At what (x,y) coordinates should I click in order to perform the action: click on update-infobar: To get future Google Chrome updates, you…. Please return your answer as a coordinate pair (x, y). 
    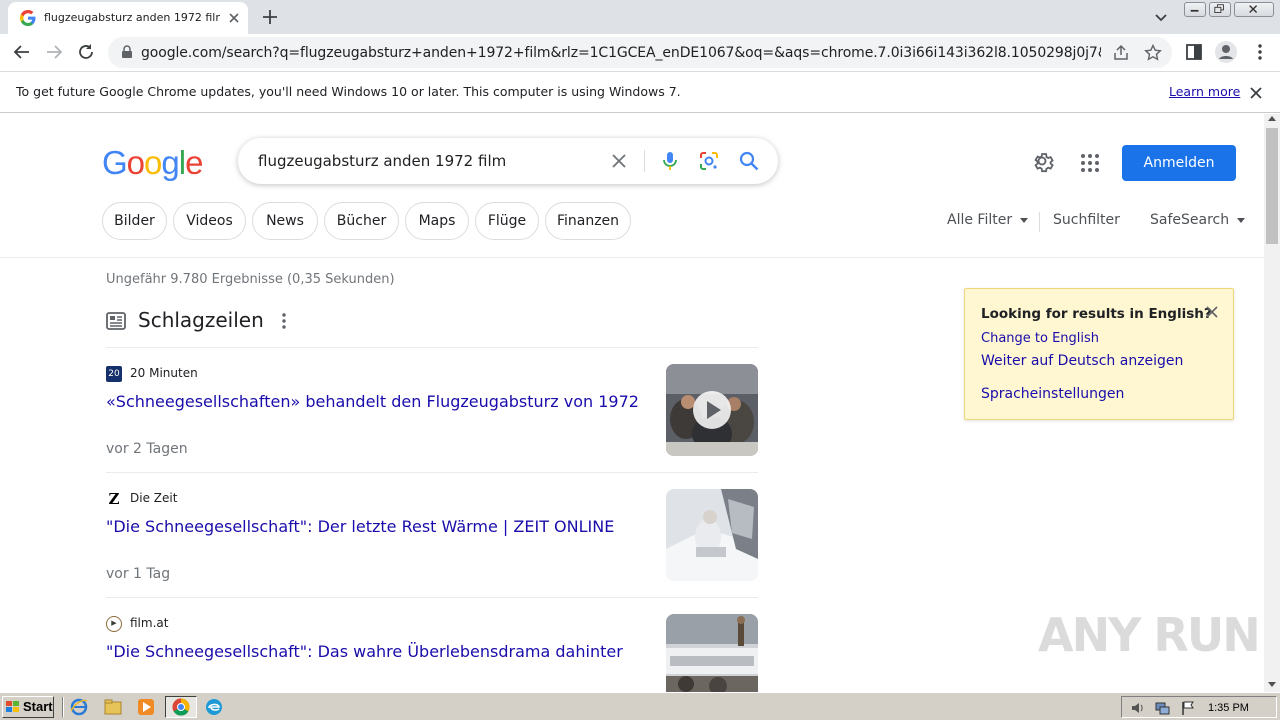
    Looking at the image, I should click on (640, 92).